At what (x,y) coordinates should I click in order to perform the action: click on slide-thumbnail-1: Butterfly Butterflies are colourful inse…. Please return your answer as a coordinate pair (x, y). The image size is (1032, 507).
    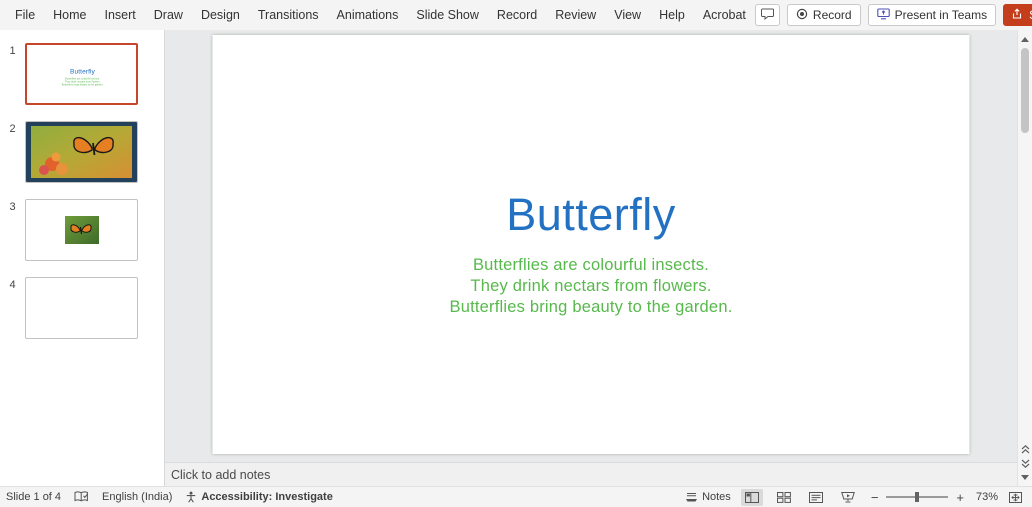
    Looking at the image, I should click on (81, 74).